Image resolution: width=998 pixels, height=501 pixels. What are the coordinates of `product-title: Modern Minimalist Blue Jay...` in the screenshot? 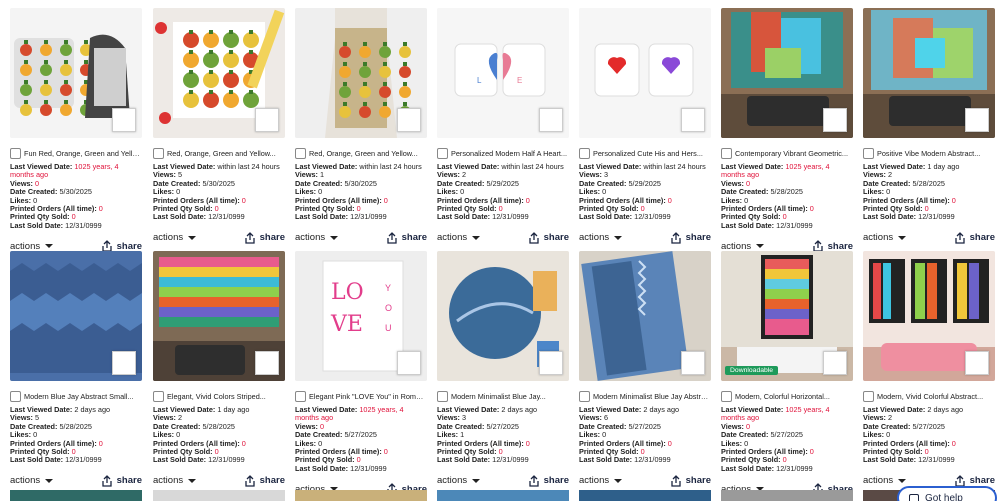 It's located at (498, 396).